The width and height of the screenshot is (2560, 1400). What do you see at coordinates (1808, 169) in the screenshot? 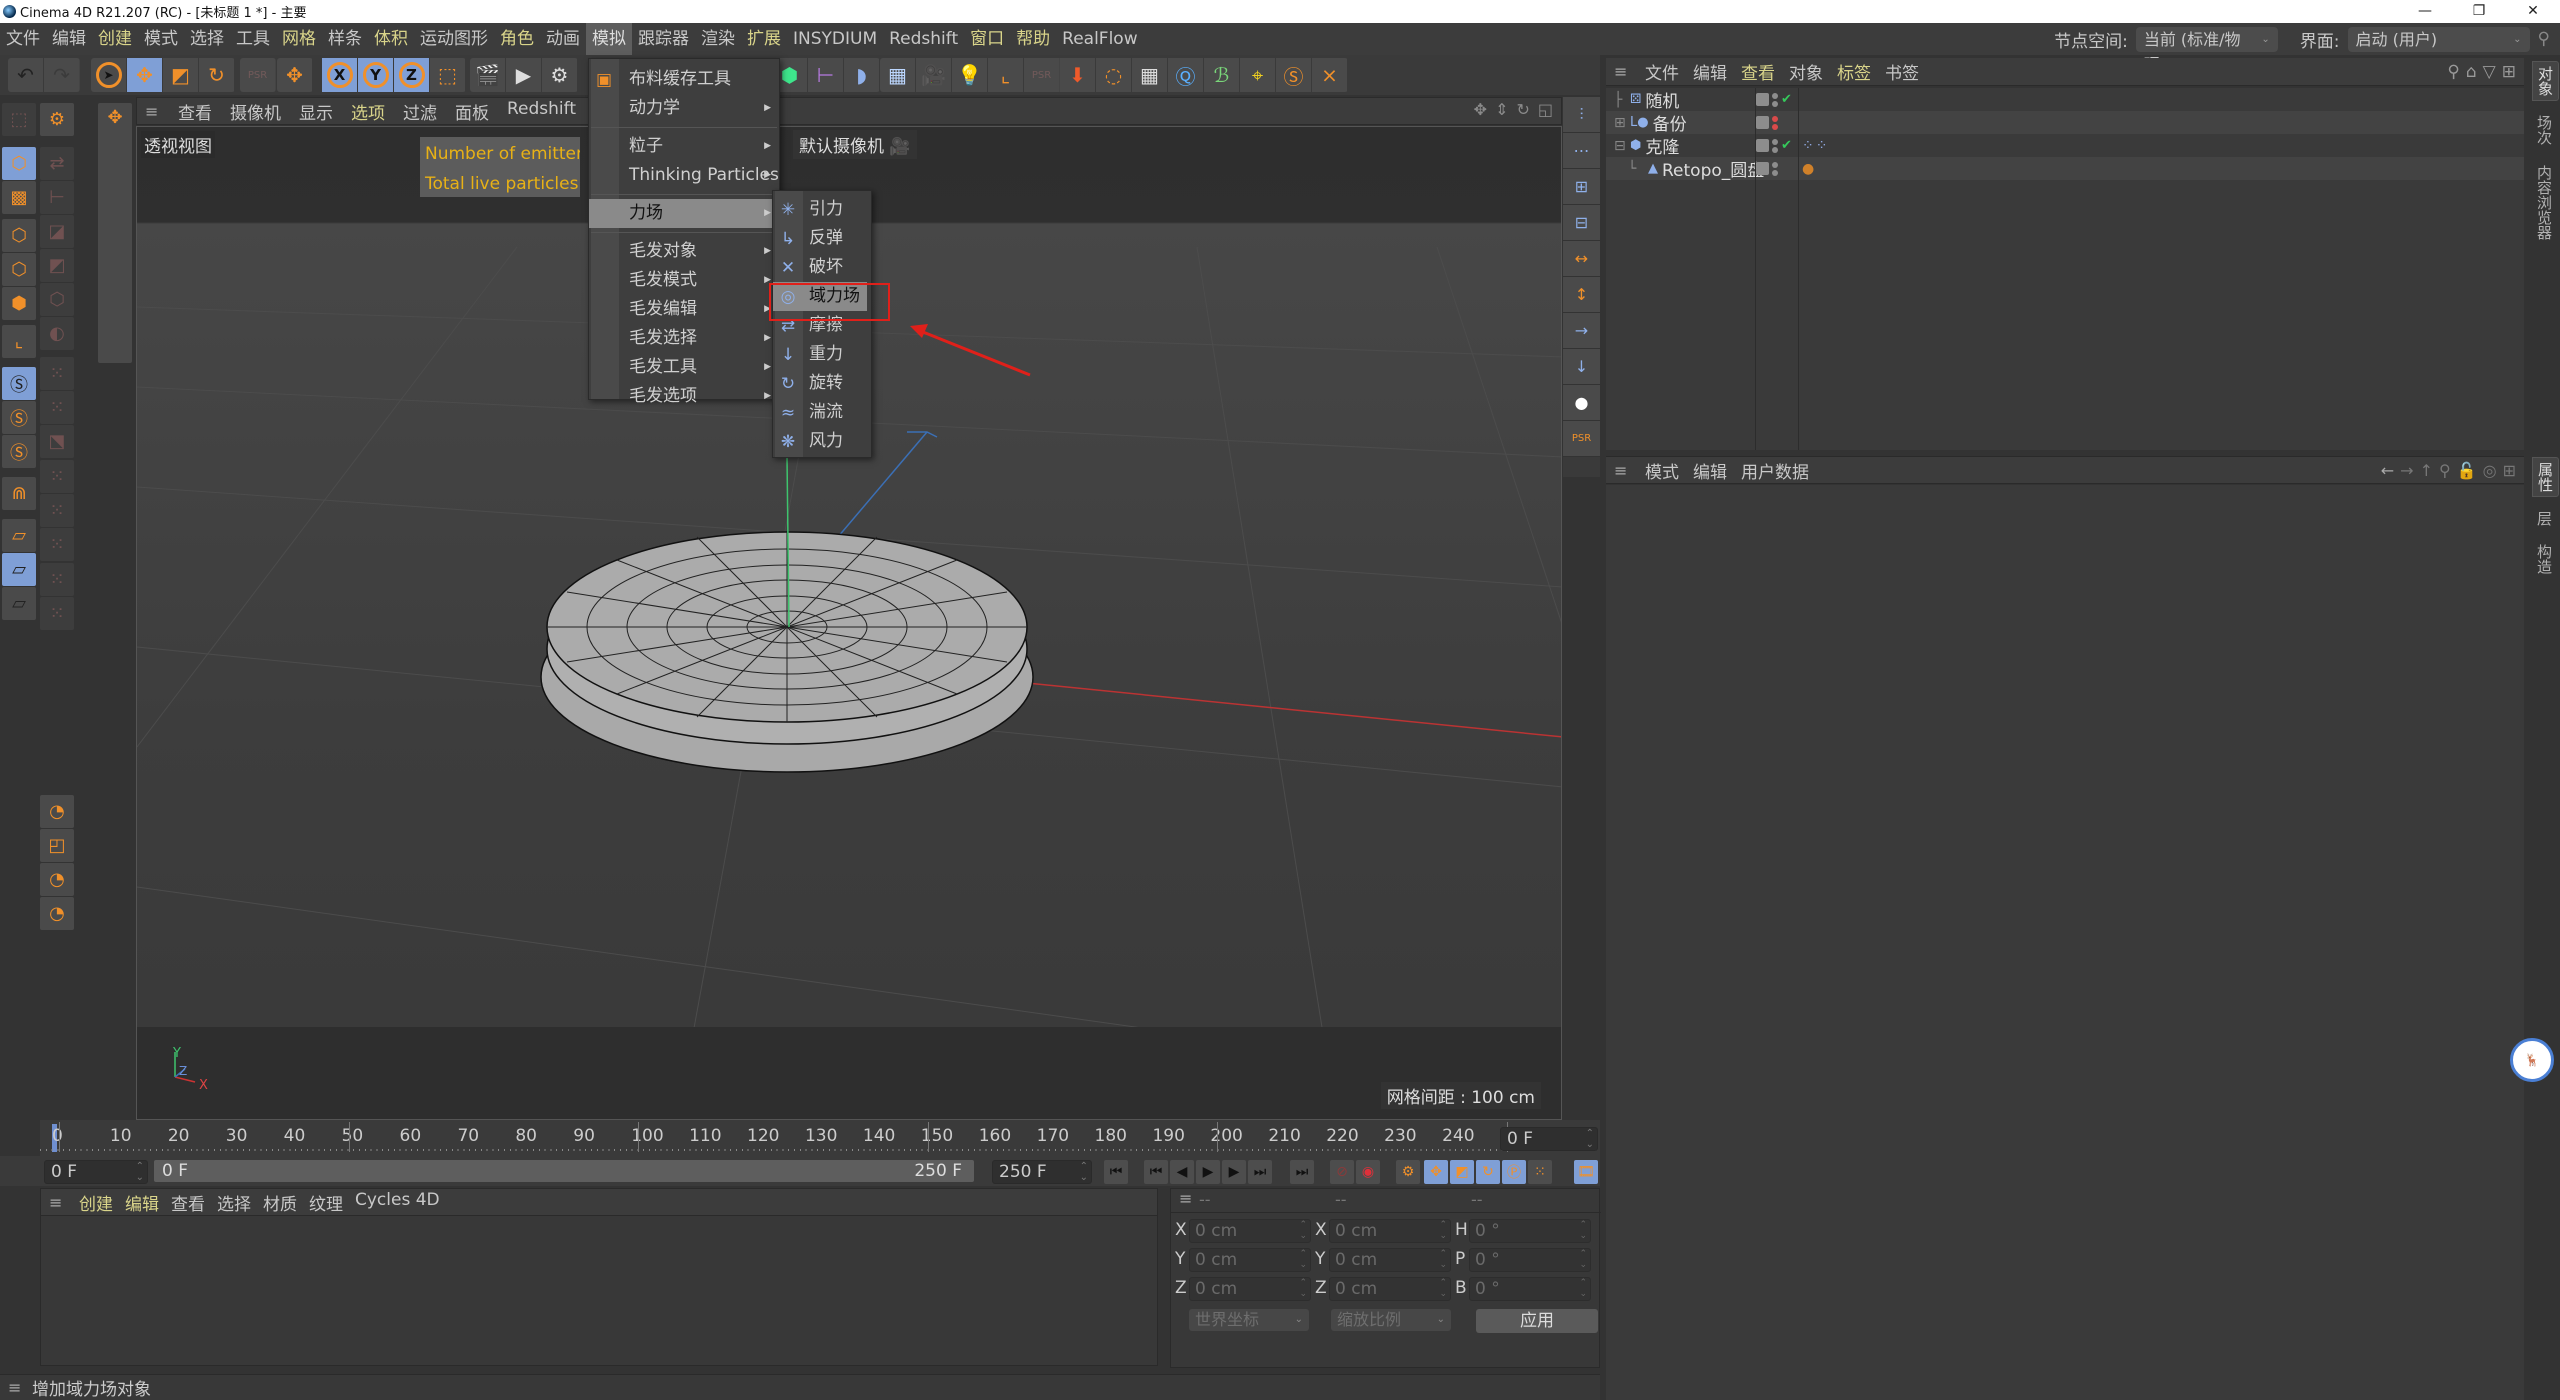
I see `phong-tag-icon: ●` at bounding box center [1808, 169].